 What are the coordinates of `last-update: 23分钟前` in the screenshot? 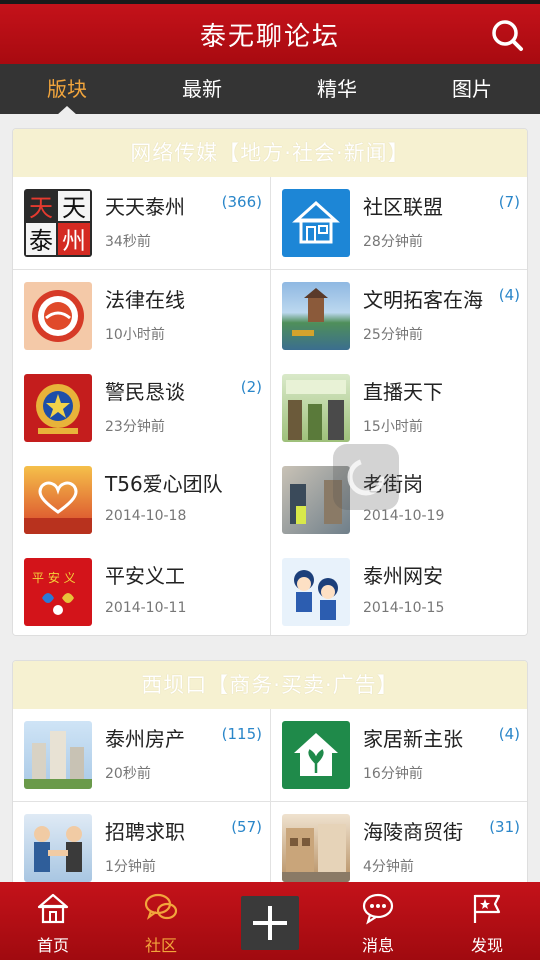 It's located at (135, 427).